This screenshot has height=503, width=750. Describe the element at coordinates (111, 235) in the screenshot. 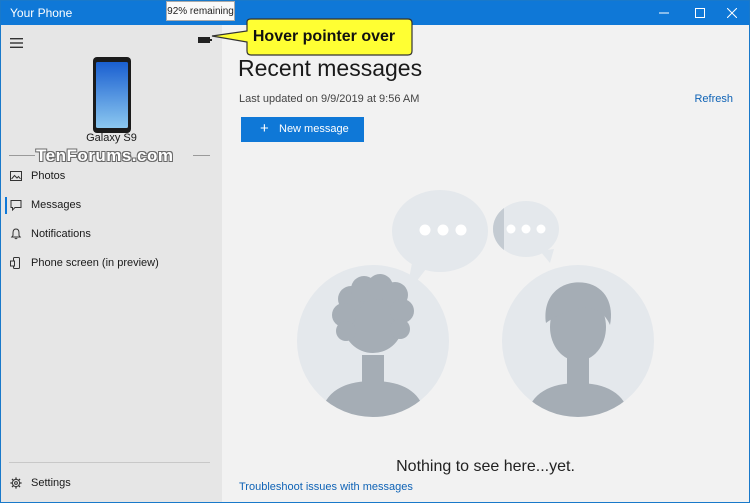

I see `nav-item-notifications: Notifications` at that location.